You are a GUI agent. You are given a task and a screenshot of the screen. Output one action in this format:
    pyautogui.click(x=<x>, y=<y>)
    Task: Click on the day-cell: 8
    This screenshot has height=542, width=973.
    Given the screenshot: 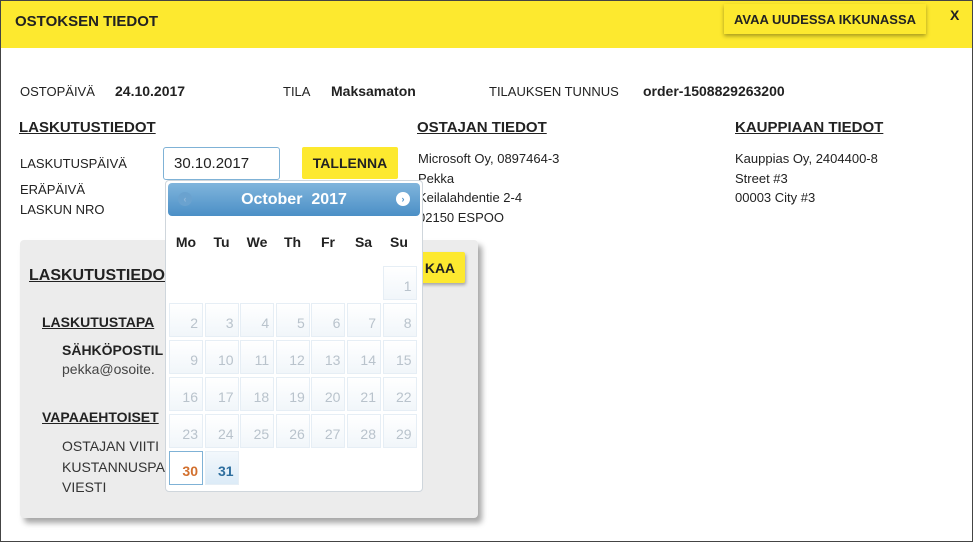 What is the action you would take?
    pyautogui.click(x=399, y=320)
    